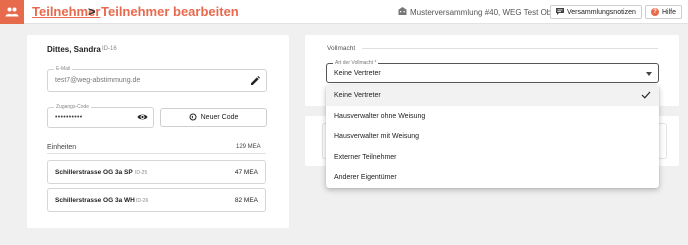 Image resolution: width=688 pixels, height=245 pixels. What do you see at coordinates (156, 172) in the screenshot?
I see `unit-row: Schillerstrasse OG 3a SP ID-25 47 MEA` at bounding box center [156, 172].